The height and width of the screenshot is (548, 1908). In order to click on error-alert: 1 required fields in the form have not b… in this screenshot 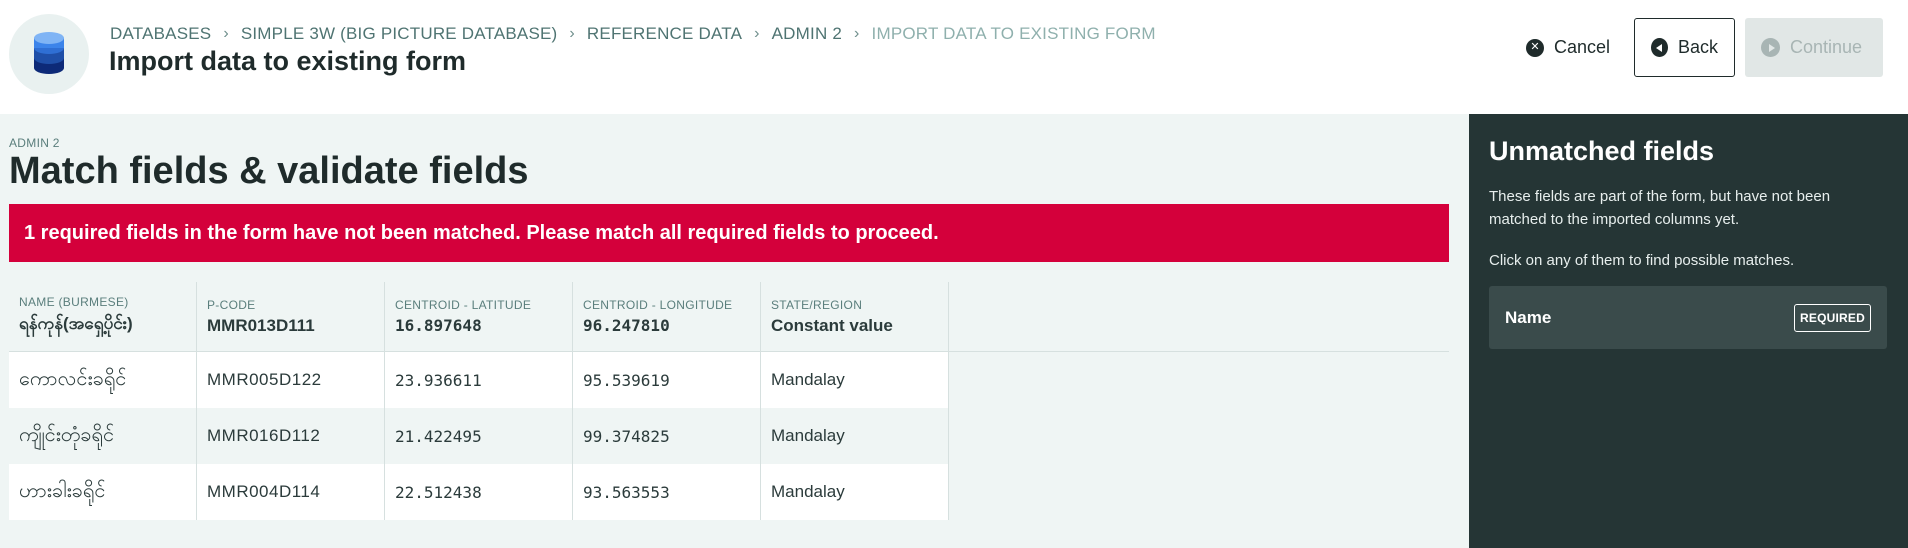, I will do `click(729, 233)`.